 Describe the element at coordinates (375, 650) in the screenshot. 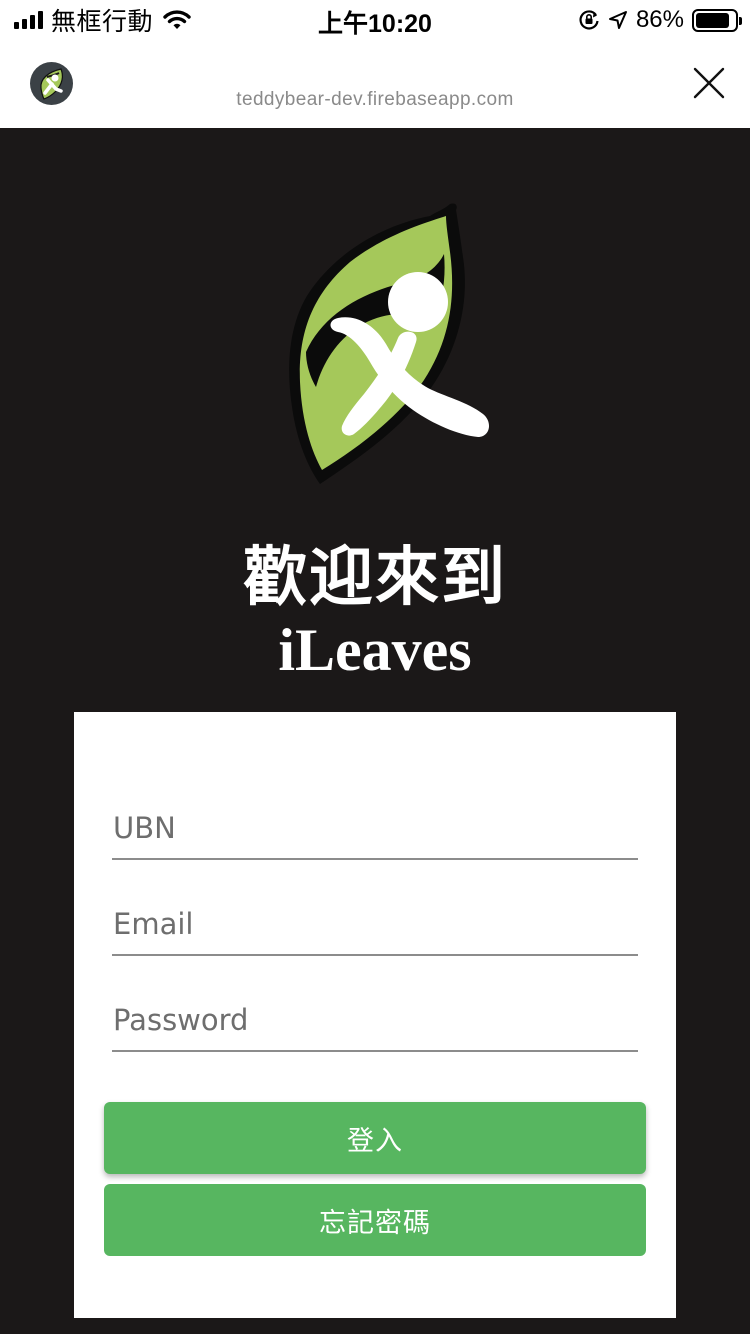

I see `brand-name: iLeaves` at that location.